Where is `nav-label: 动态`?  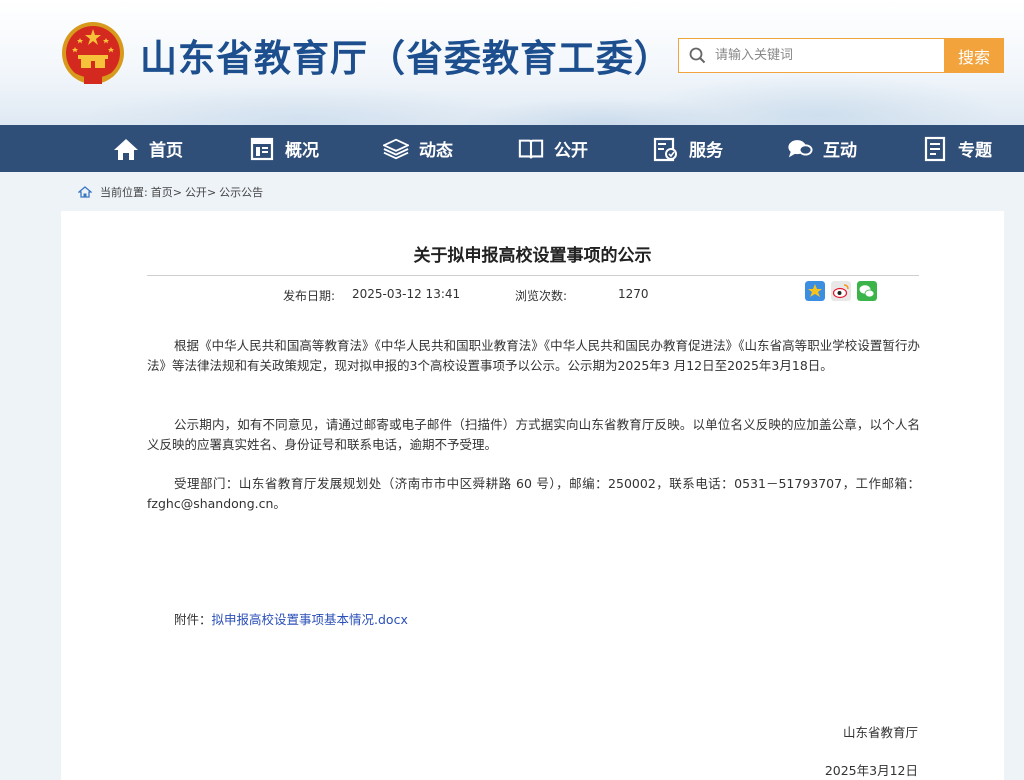 nav-label: 动态 is located at coordinates (436, 151).